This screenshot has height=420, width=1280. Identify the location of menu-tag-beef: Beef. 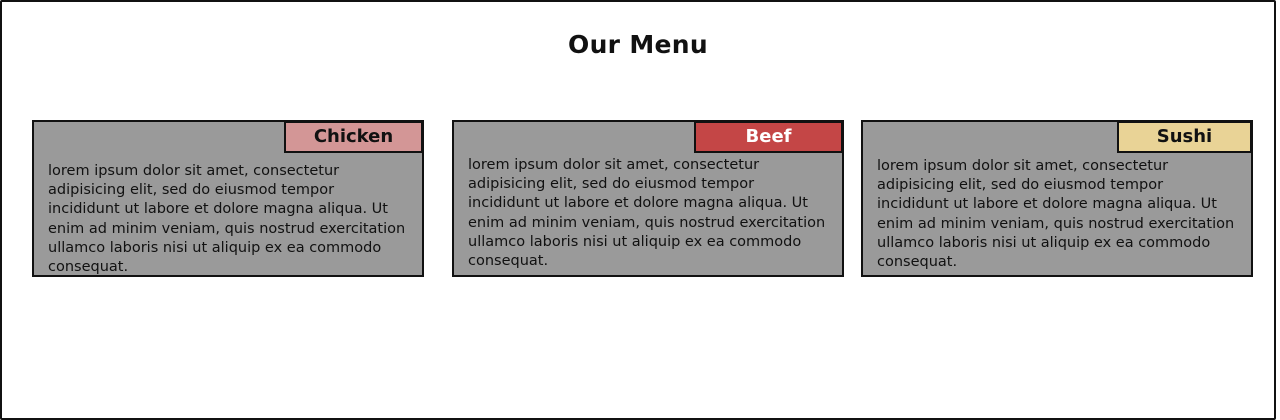
(768, 137).